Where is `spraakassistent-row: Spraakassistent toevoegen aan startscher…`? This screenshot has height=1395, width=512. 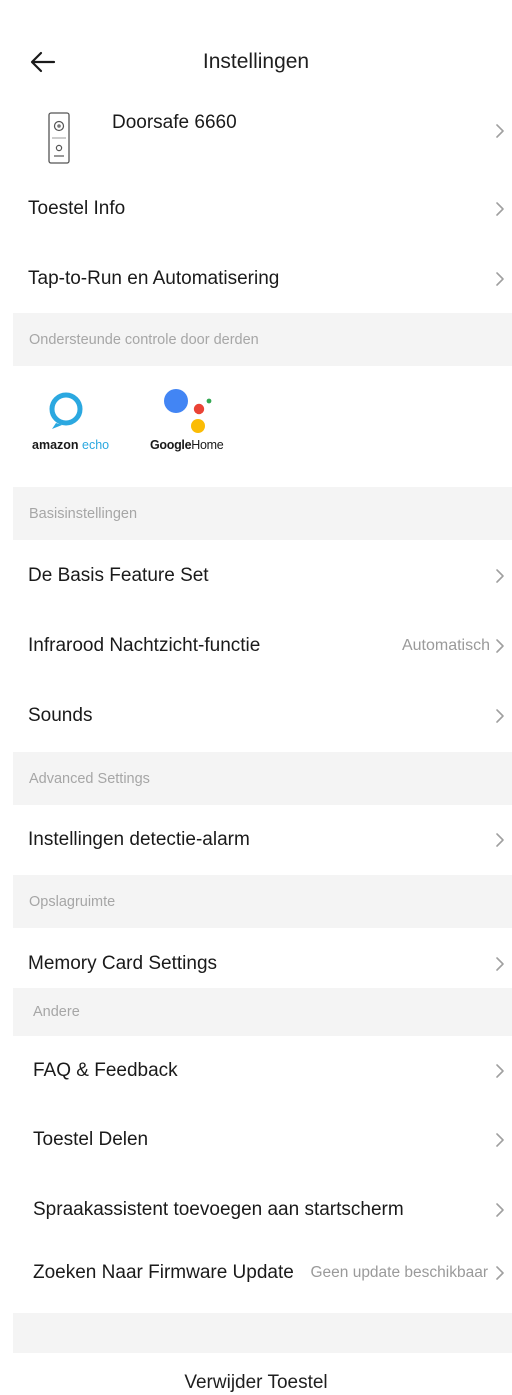 spraakassistent-row: Spraakassistent toevoegen aan startscher… is located at coordinates (256, 1210).